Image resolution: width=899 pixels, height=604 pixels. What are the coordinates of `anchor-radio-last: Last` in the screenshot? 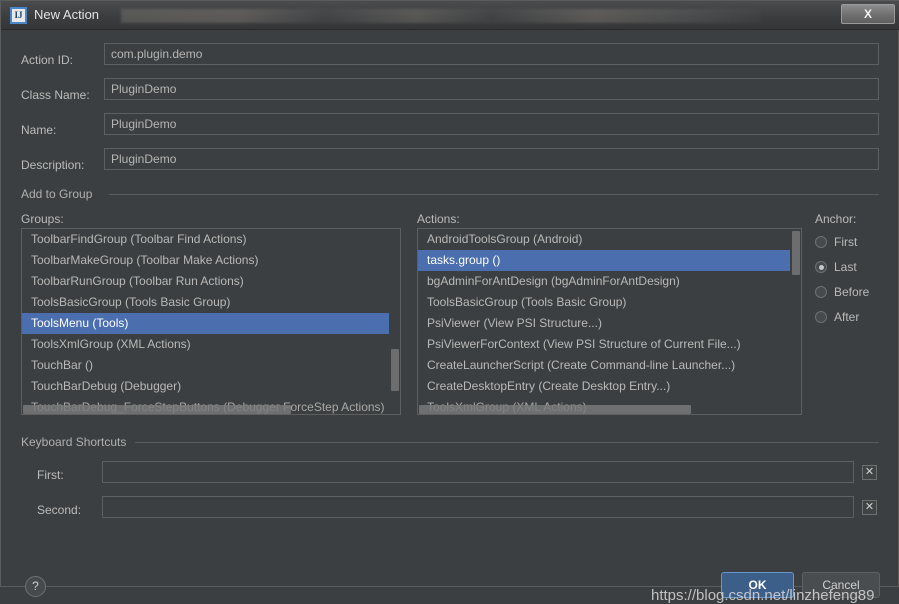 It's located at (836, 267).